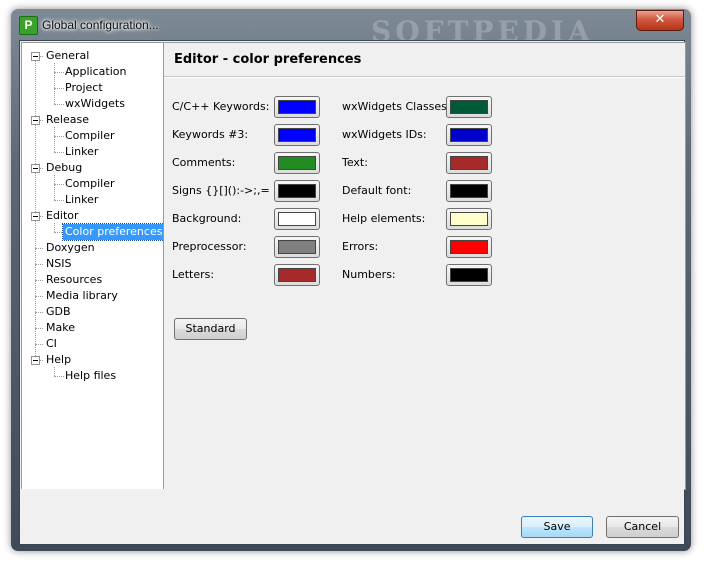 The width and height of the screenshot is (712, 572). What do you see at coordinates (297, 107) in the screenshot?
I see `left-color-button-c-c-keywords` at bounding box center [297, 107].